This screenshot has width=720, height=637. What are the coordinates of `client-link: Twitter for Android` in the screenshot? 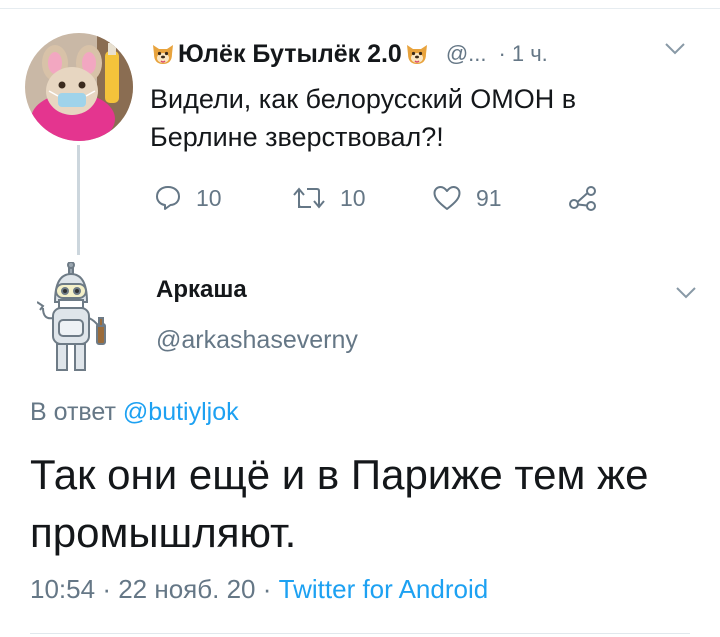 It's located at (384, 589).